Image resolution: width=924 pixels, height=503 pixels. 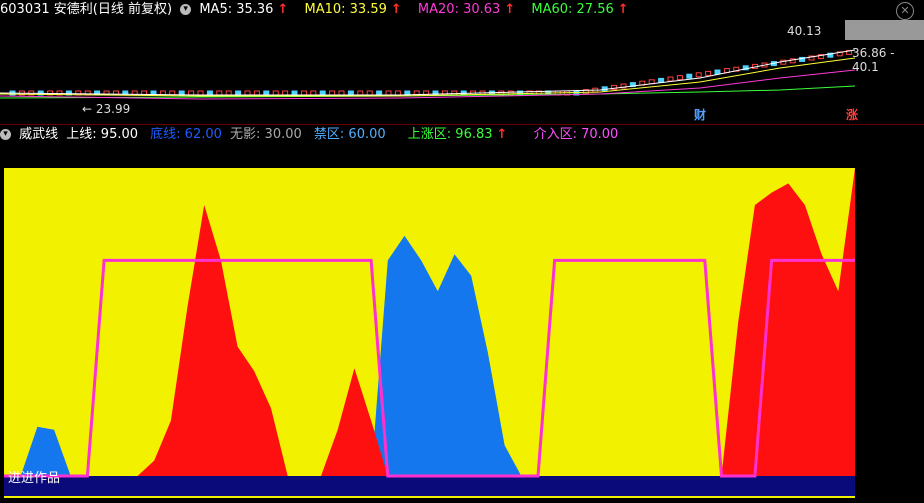 I want to click on high-price-label: 40.13, so click(x=804, y=31).